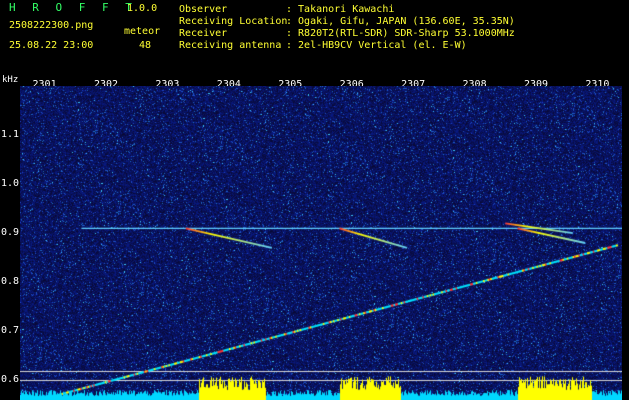 The height and width of the screenshot is (400, 629). Describe the element at coordinates (145, 45) in the screenshot. I see `meteor-count: 48` at that location.